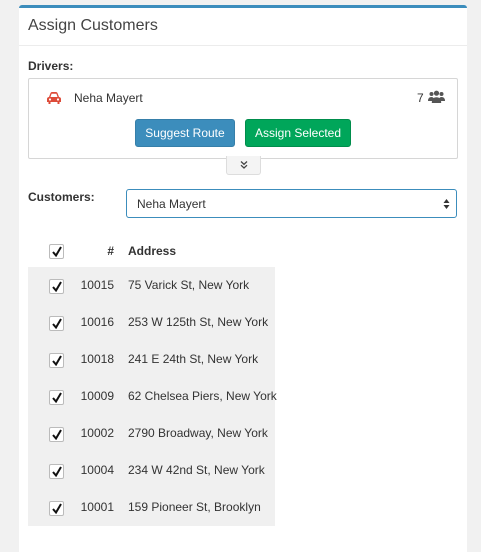 This screenshot has height=552, width=481. I want to click on column-header-address: Address, so click(152, 251).